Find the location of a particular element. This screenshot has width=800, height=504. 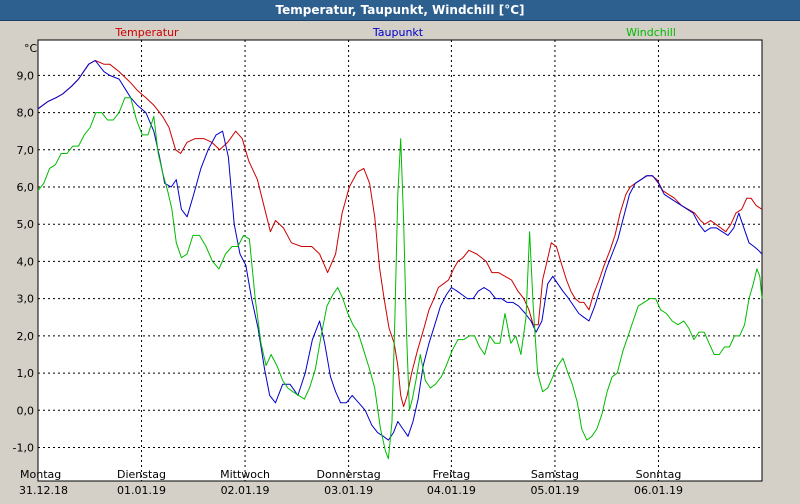

x-tick-day-label: Donnerstag is located at coordinates (348, 474).